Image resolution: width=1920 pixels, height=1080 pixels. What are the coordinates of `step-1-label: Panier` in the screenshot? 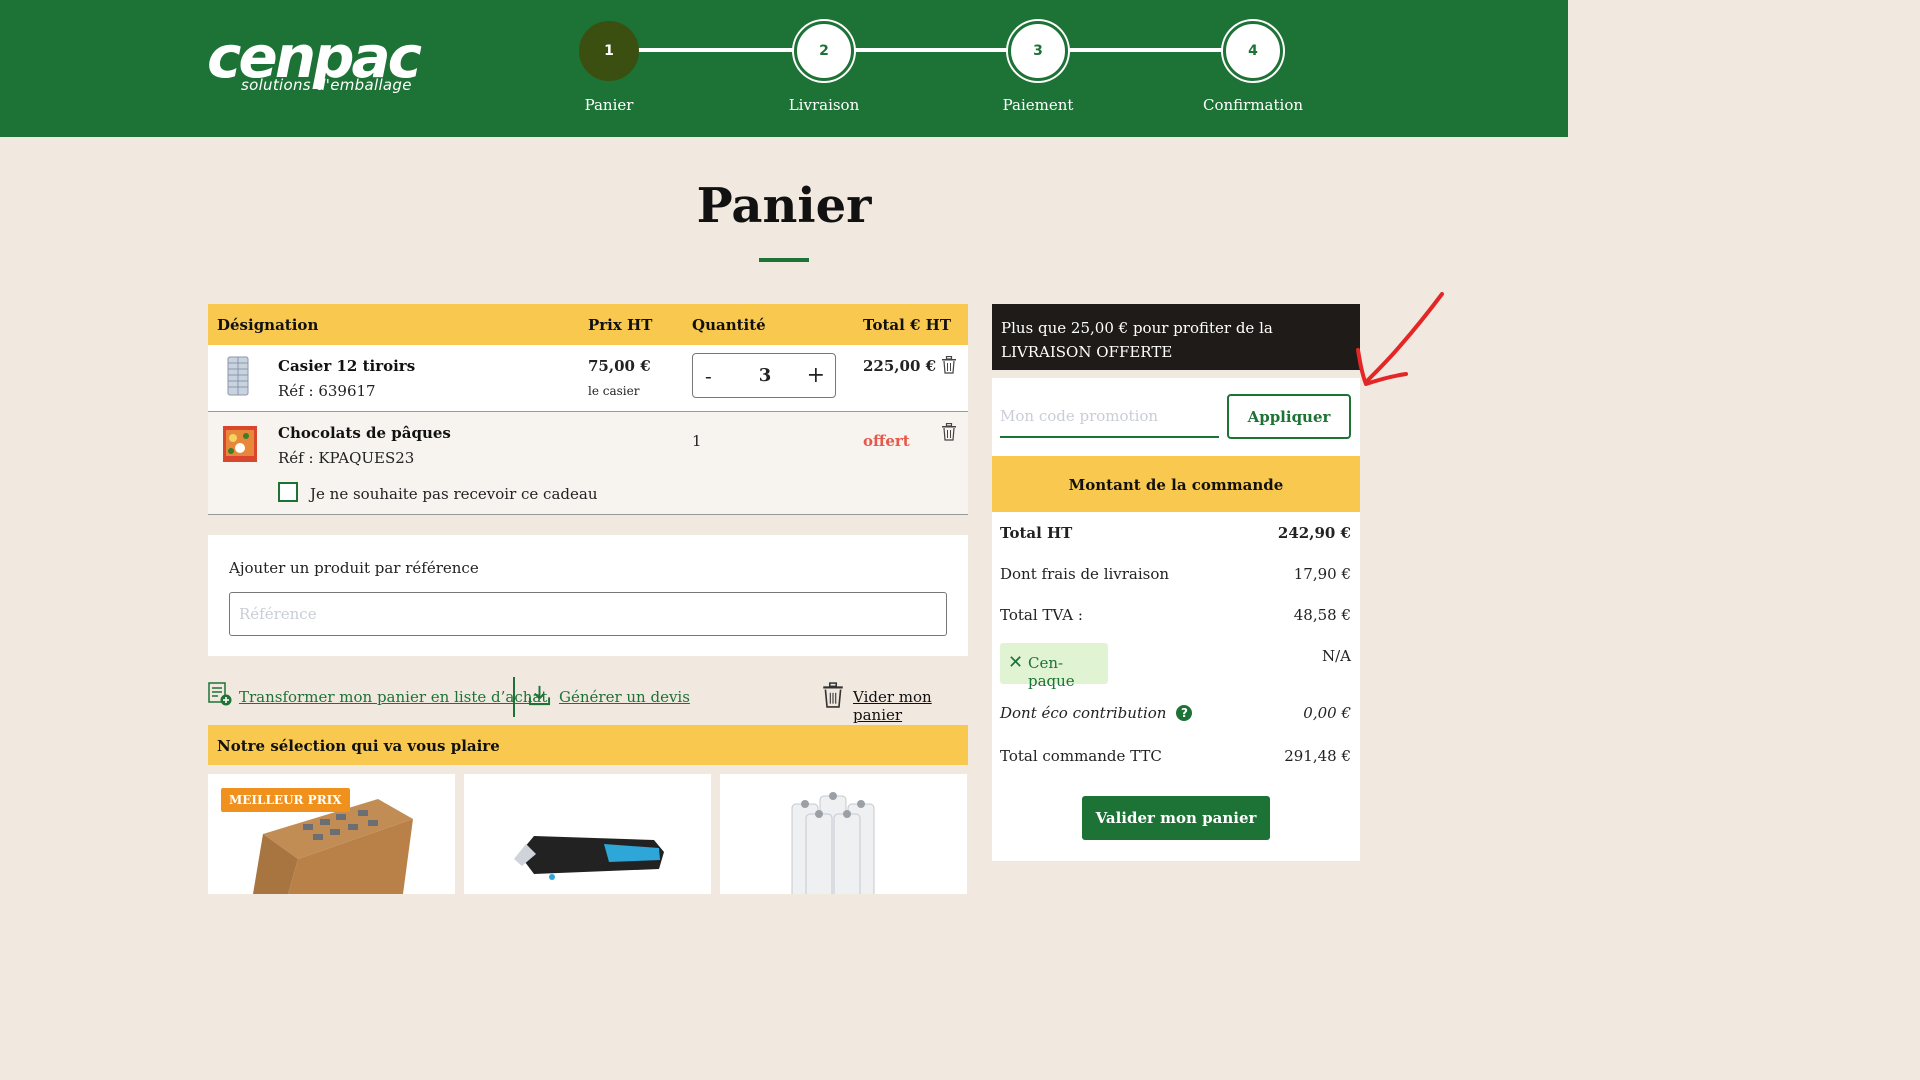 It's located at (609, 105).